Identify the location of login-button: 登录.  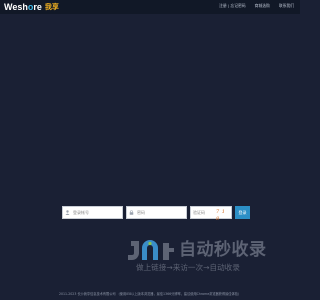
(242, 212).